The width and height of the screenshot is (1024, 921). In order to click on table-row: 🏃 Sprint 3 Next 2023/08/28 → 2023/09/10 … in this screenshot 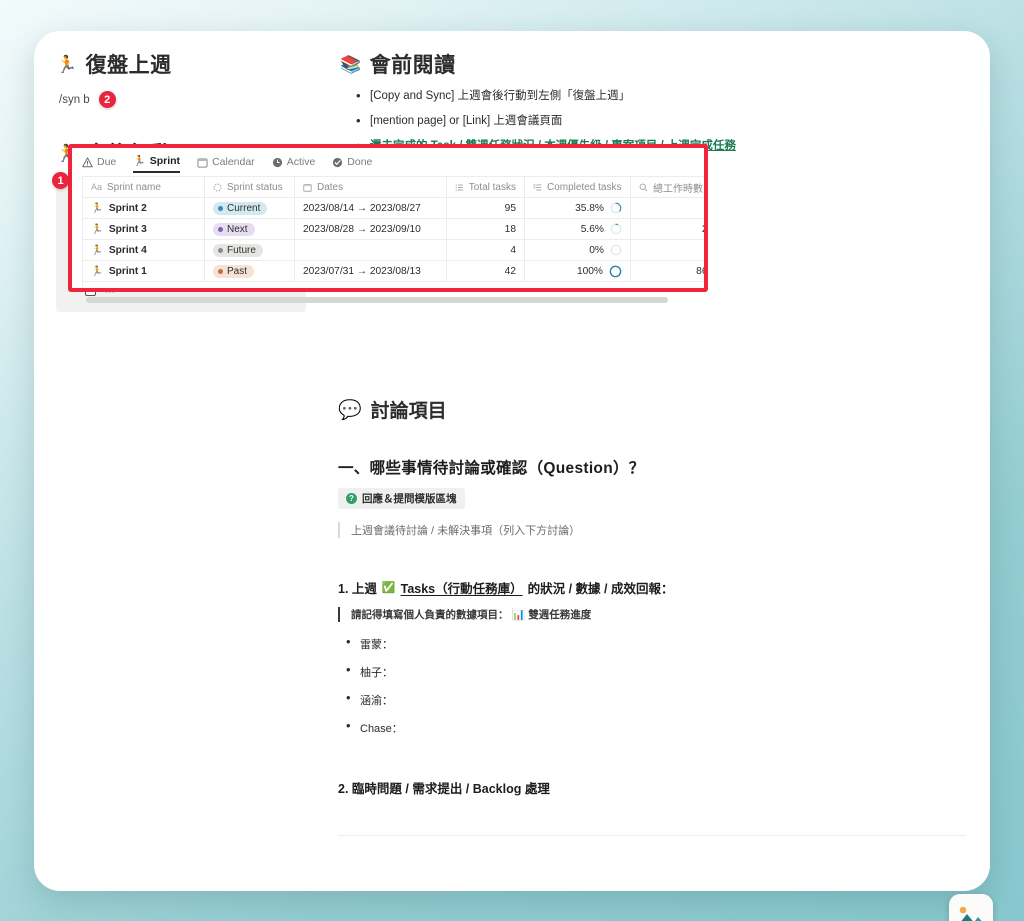, I will do `click(393, 229)`.